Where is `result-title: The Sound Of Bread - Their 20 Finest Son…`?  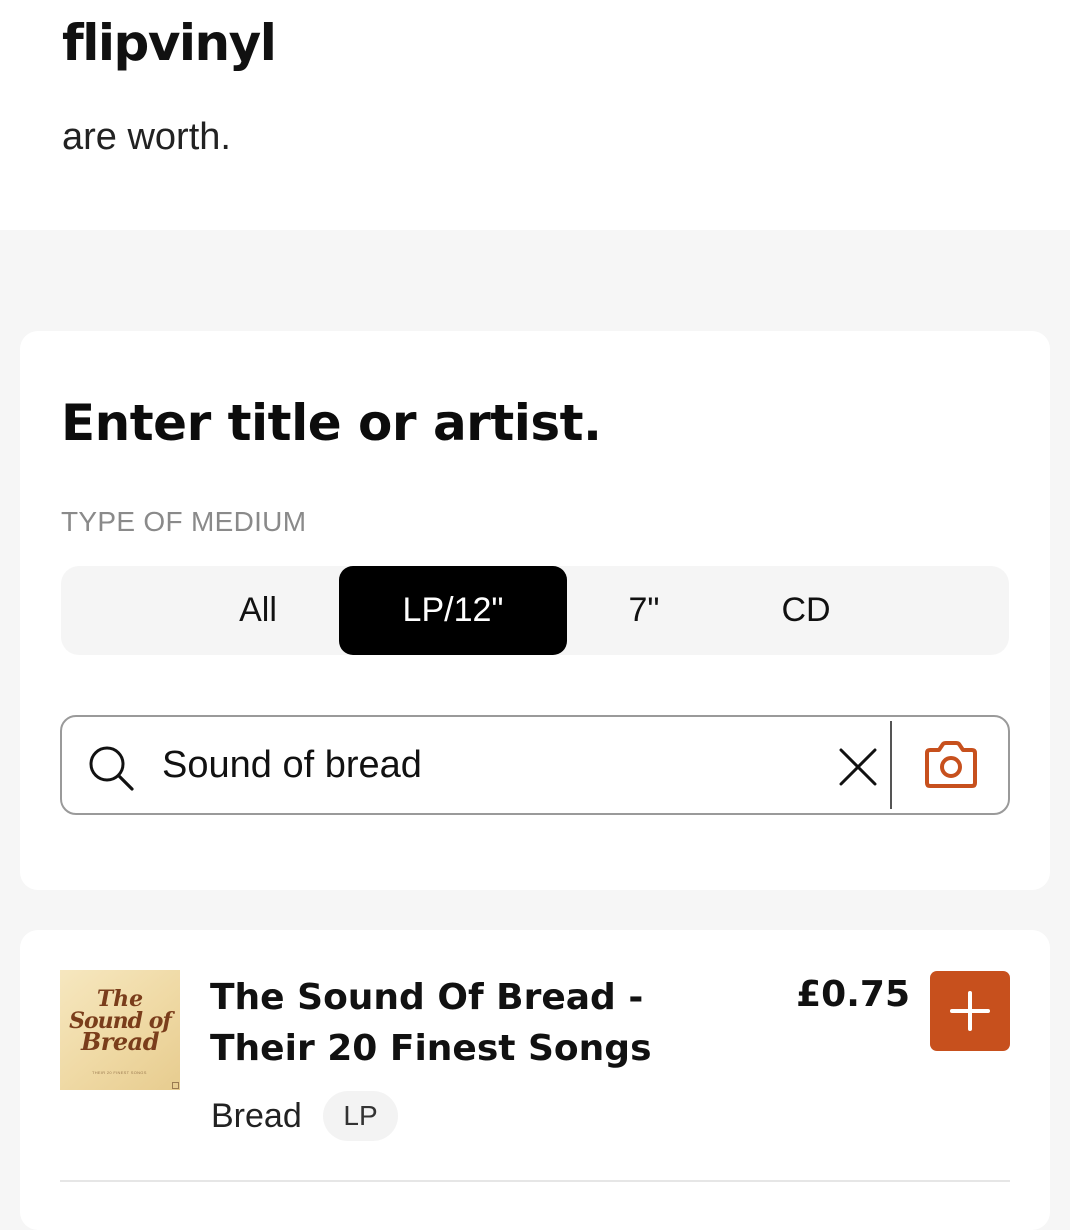
result-title: The Sound Of Bread - Their 20 Finest Son… is located at coordinates (485, 1023).